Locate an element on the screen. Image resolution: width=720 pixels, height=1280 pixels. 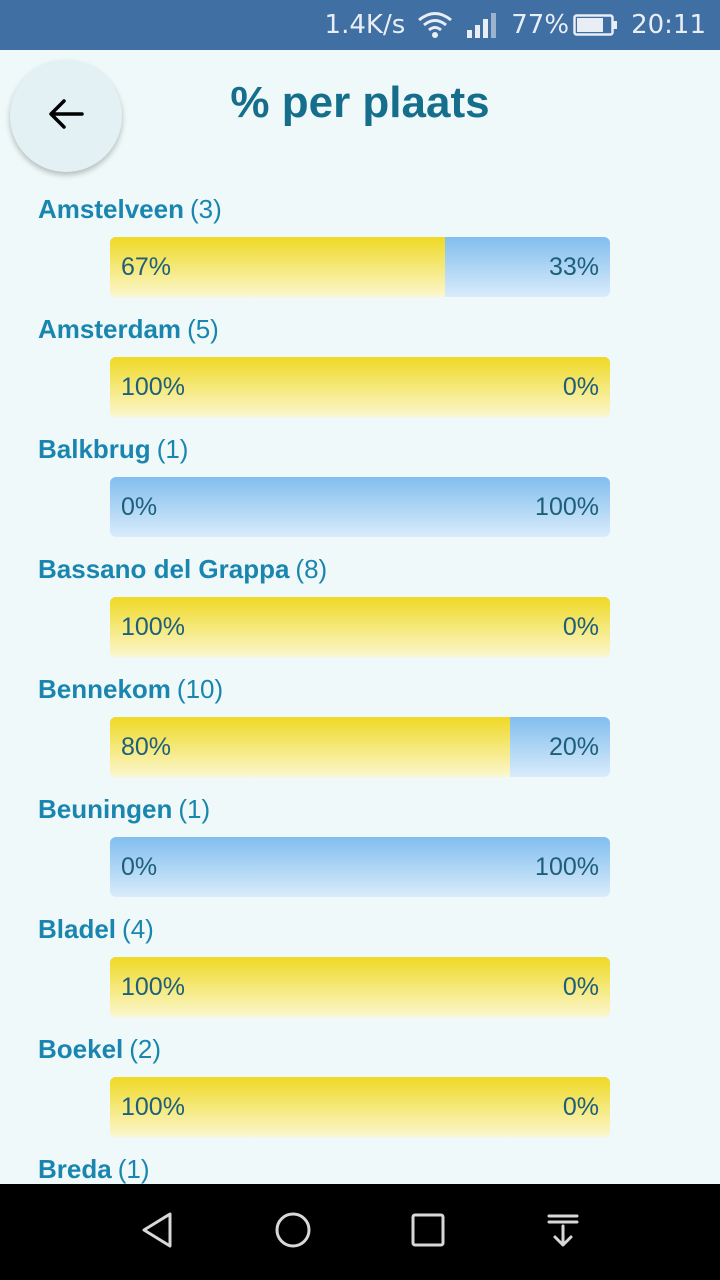
place-label: Bladel (4) is located at coordinates (96, 929).